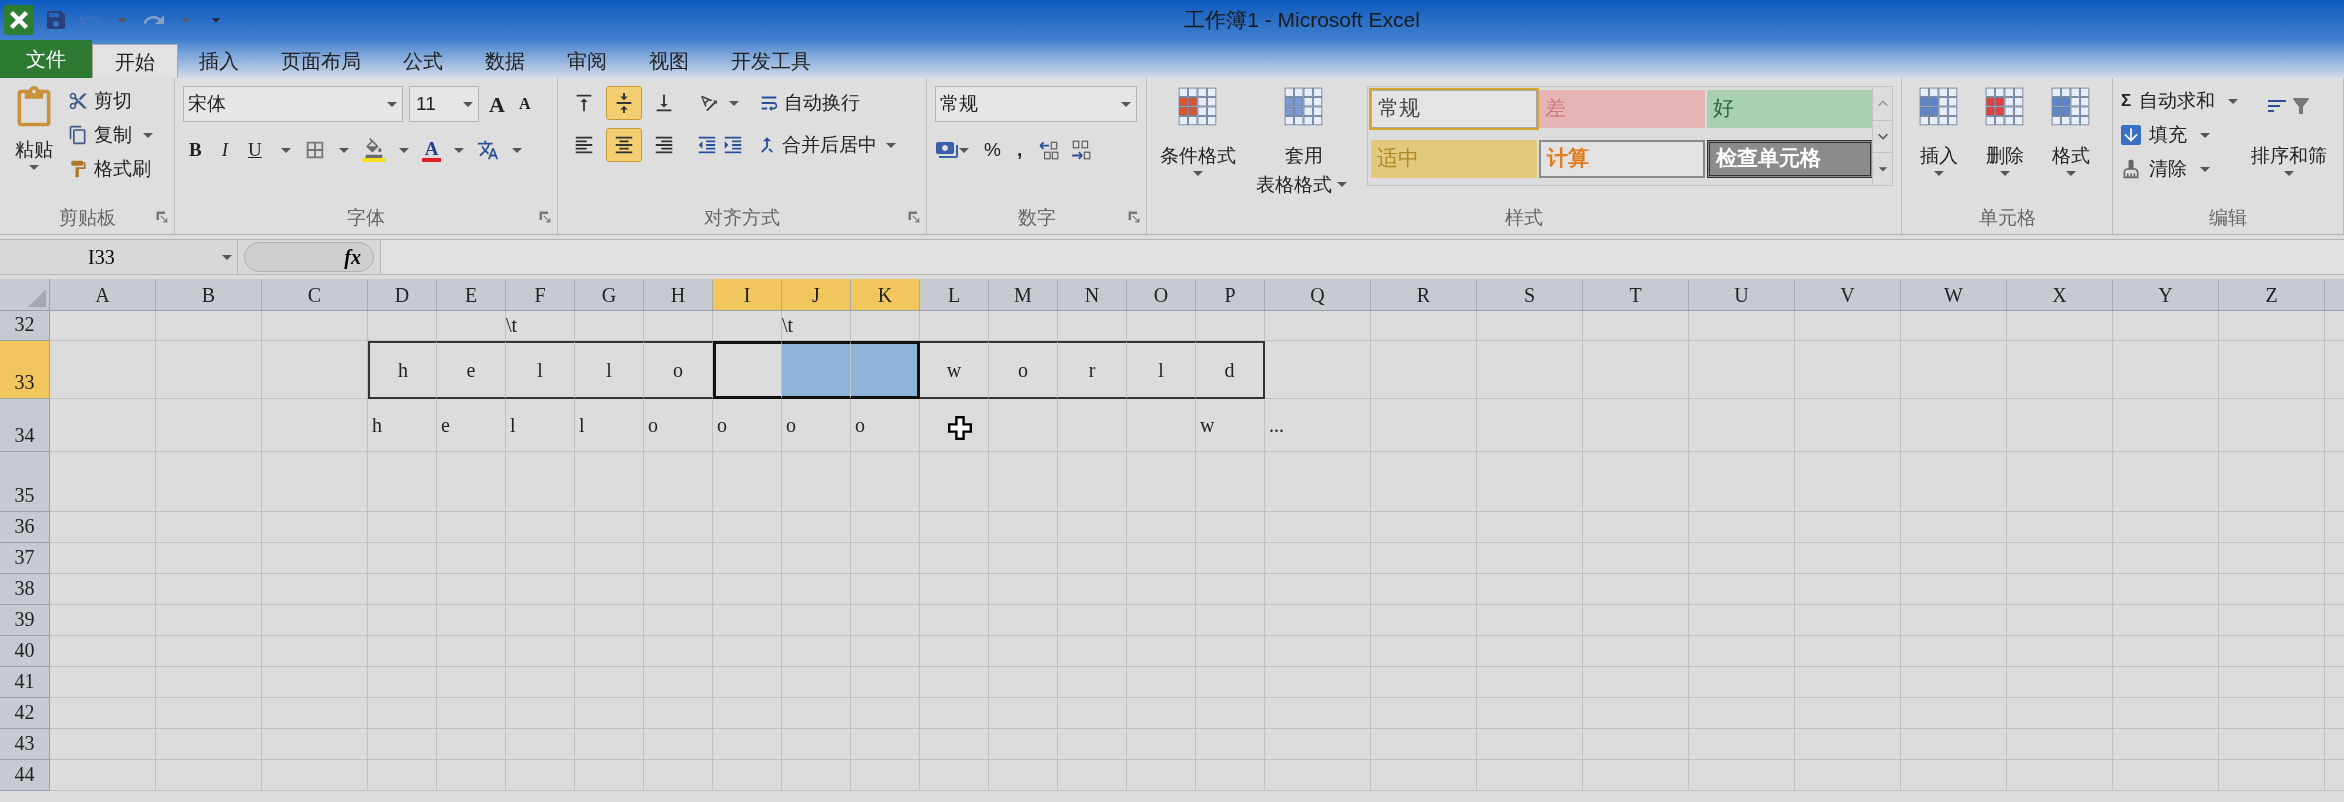 The width and height of the screenshot is (2344, 802). Describe the element at coordinates (103, 294) in the screenshot. I see `column-header: A` at that location.